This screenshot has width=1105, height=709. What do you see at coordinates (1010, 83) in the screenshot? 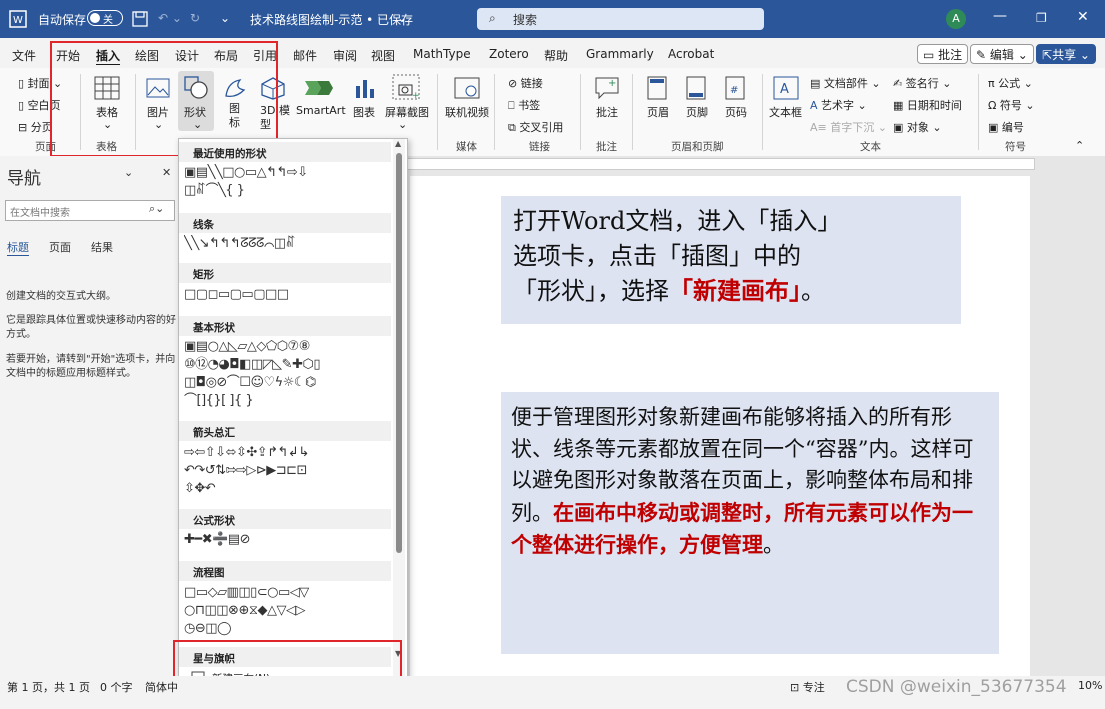
I see `equation-button: π 公式 ⌄` at bounding box center [1010, 83].